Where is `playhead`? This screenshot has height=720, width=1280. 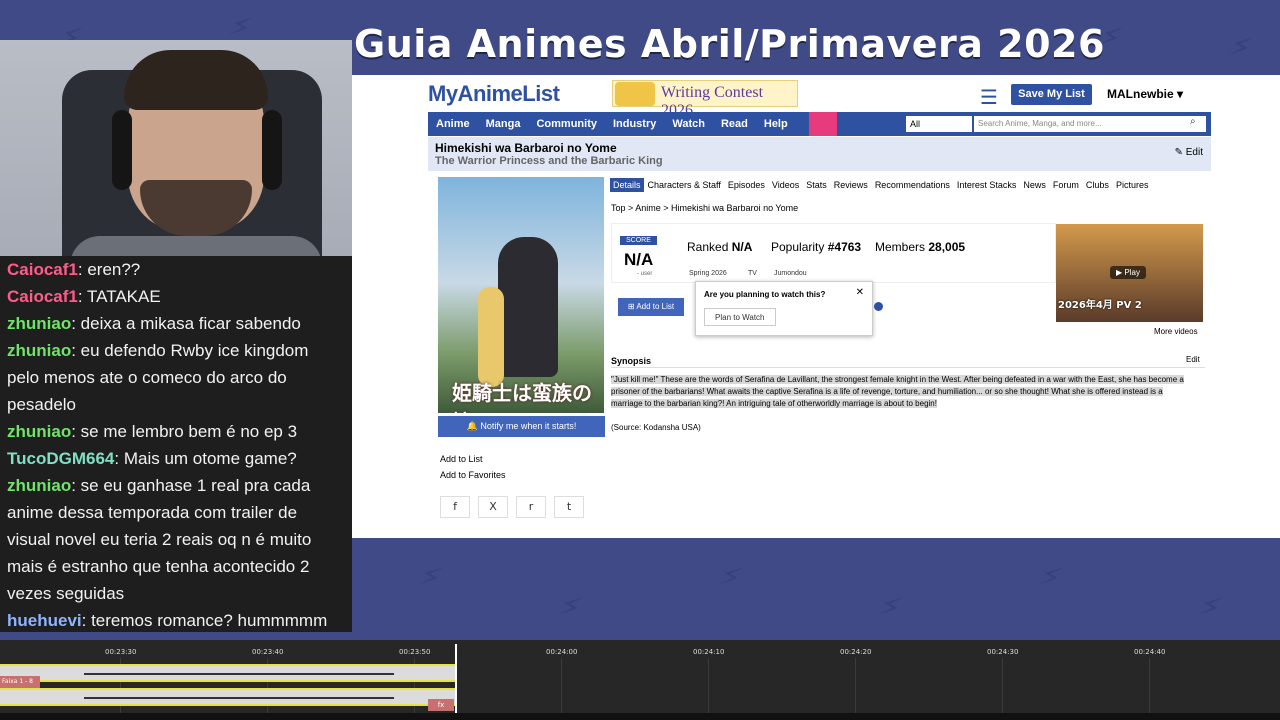
playhead is located at coordinates (456, 680).